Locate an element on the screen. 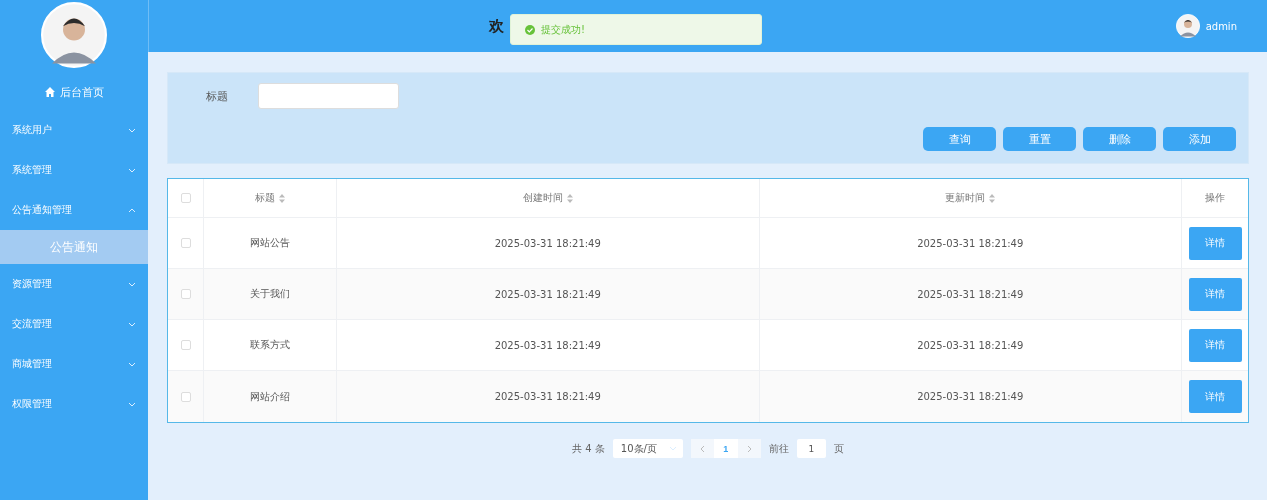 The width and height of the screenshot is (1267, 500). home-icon is located at coordinates (49, 92).